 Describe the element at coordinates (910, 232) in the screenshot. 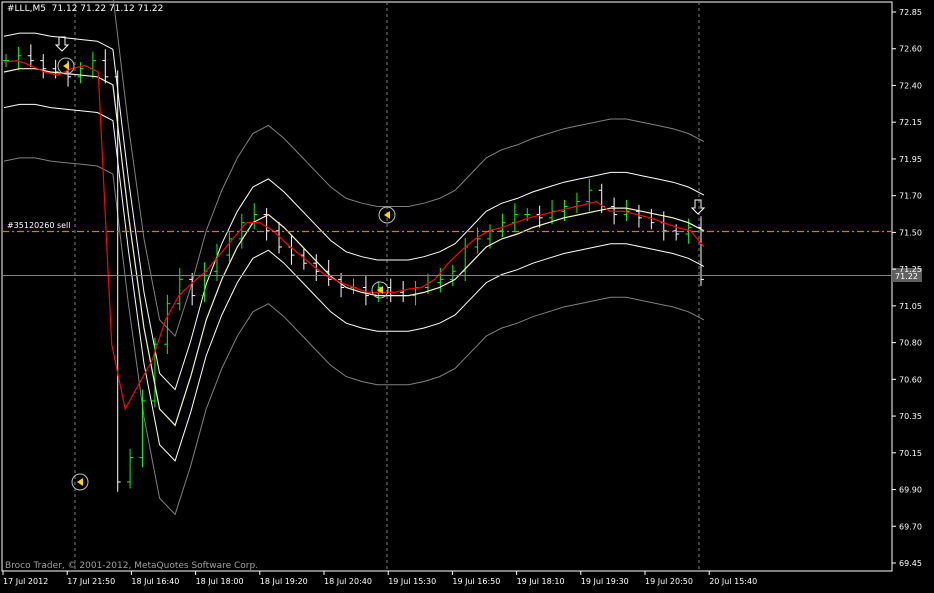

I see `y-tick-label: 71.50` at that location.